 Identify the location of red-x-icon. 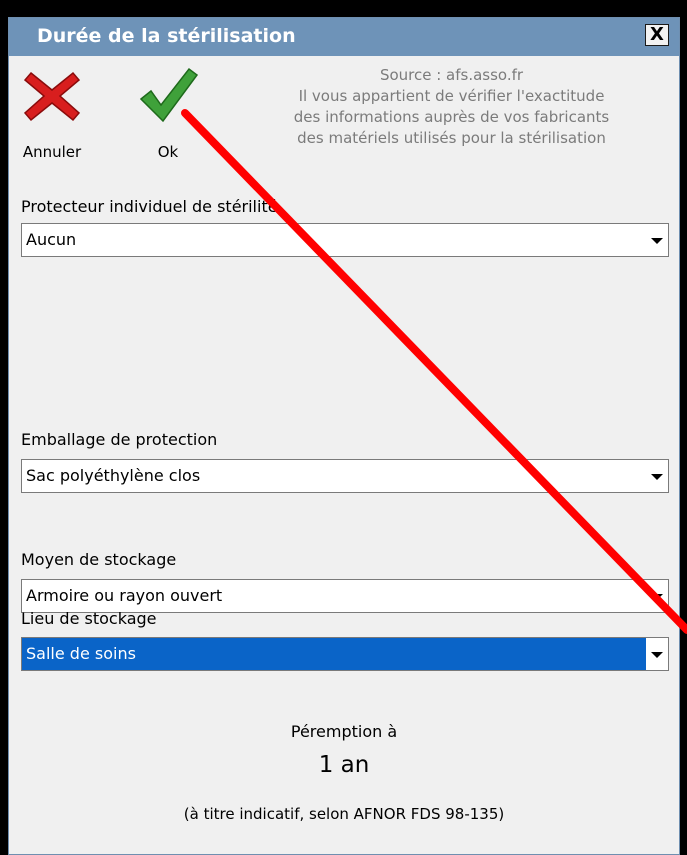
(52, 96).